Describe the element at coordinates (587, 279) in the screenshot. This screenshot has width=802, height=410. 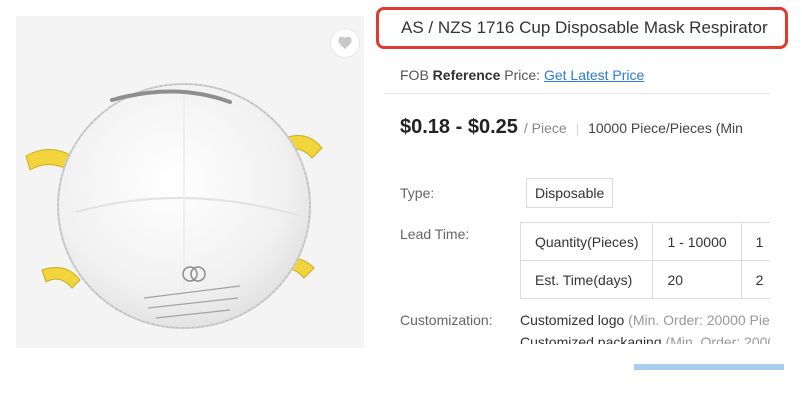
I see `table-cell: Est. Time(days)` at that location.